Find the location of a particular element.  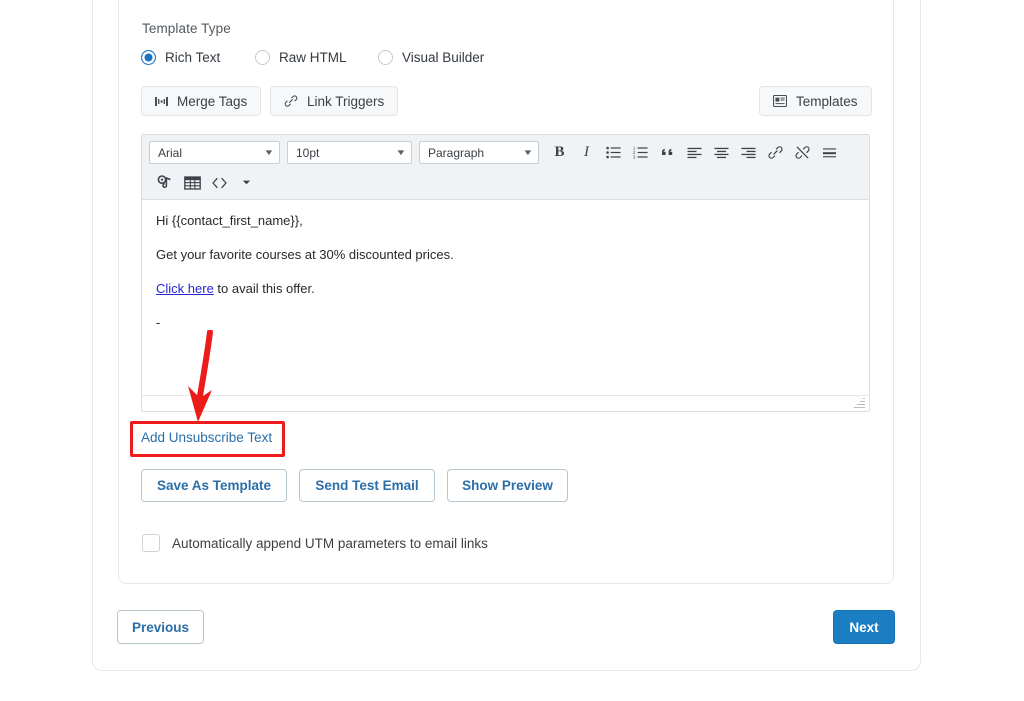

add-unsubscribe-text-link: Add Unsubscribe Text is located at coordinates (206, 437).